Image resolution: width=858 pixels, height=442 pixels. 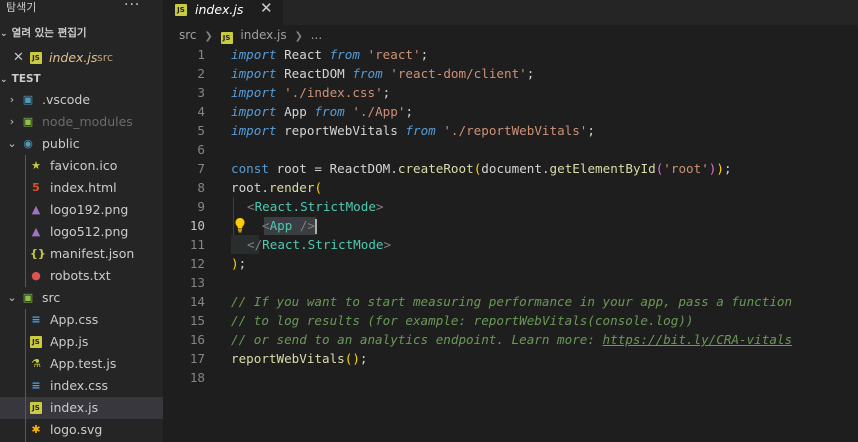 I want to click on breadcrumb-file: index.js, so click(x=263, y=35).